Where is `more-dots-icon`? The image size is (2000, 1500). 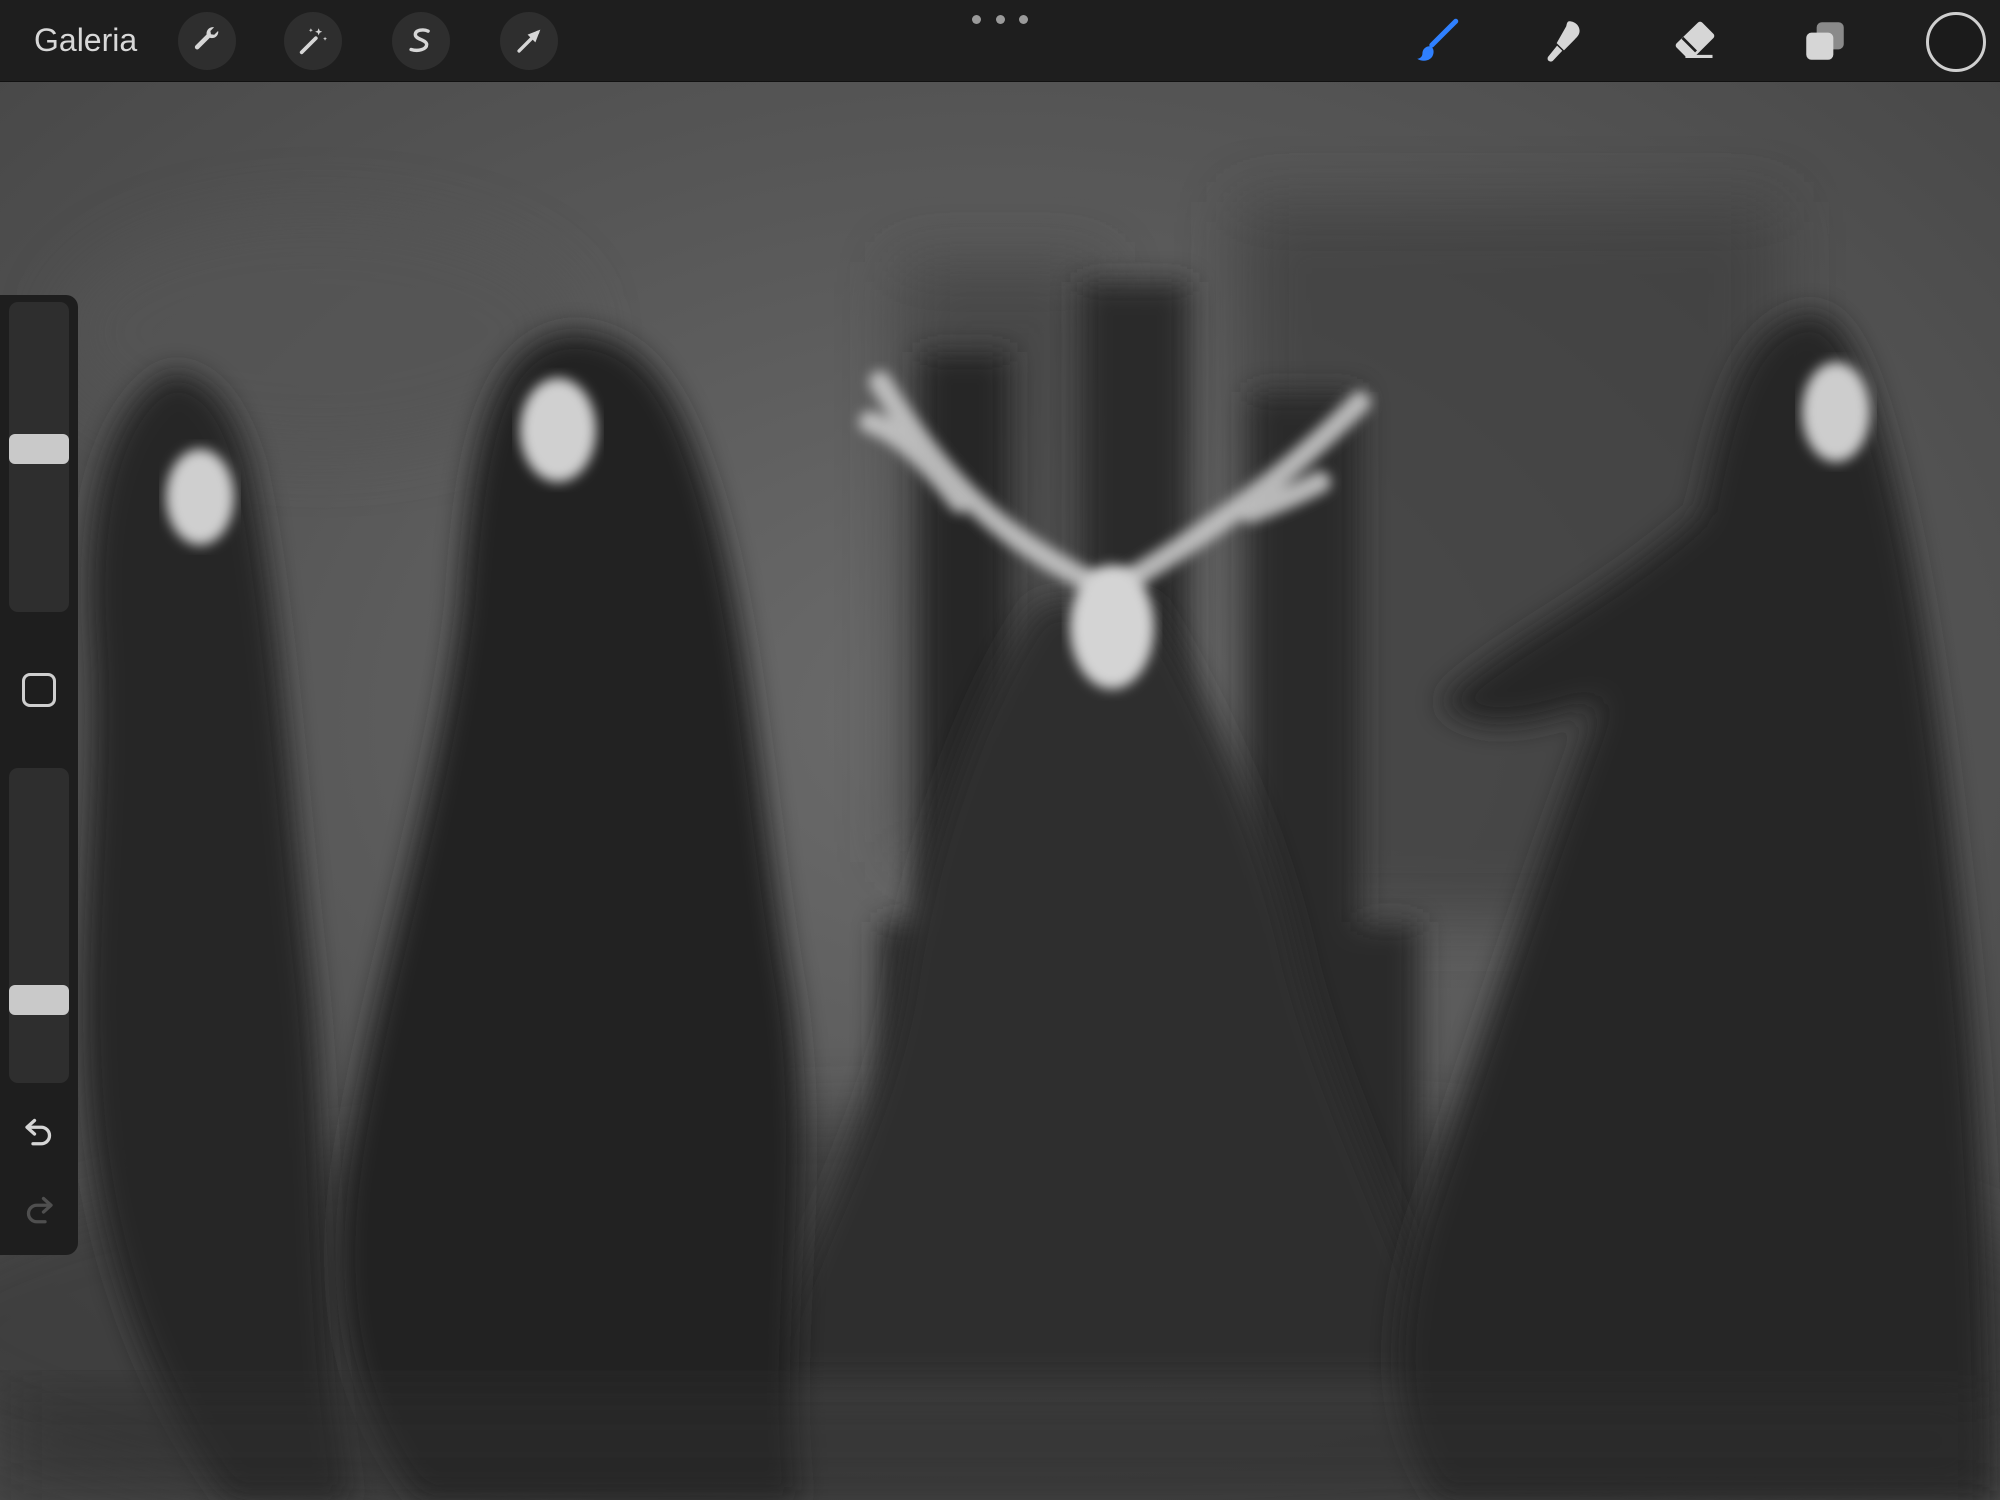 more-dots-icon is located at coordinates (1000, 19).